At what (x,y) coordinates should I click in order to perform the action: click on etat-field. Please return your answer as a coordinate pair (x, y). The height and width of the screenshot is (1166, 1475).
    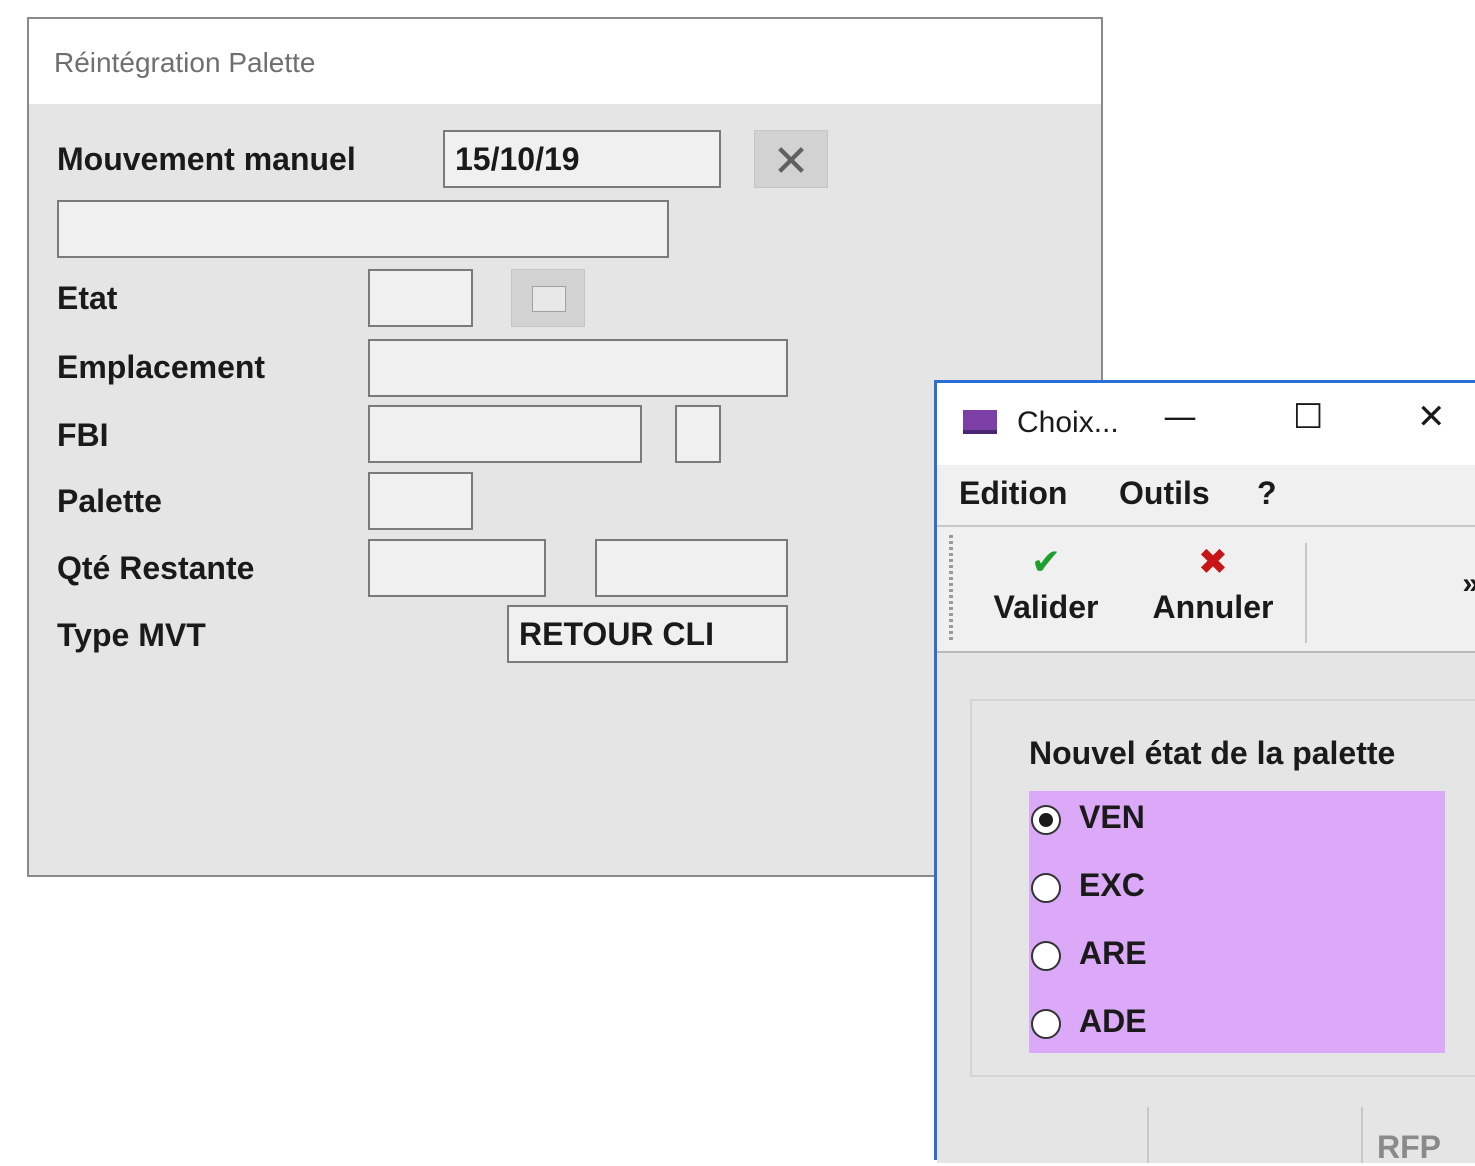
    Looking at the image, I should click on (420, 298).